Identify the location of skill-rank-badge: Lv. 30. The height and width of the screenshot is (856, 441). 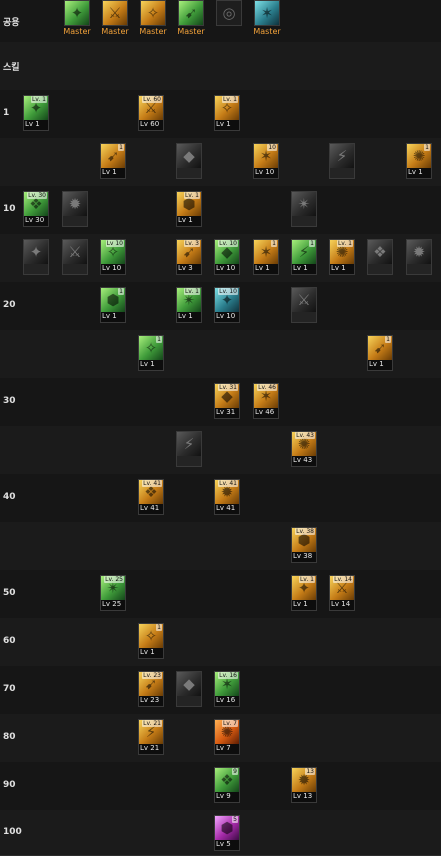
(37, 195).